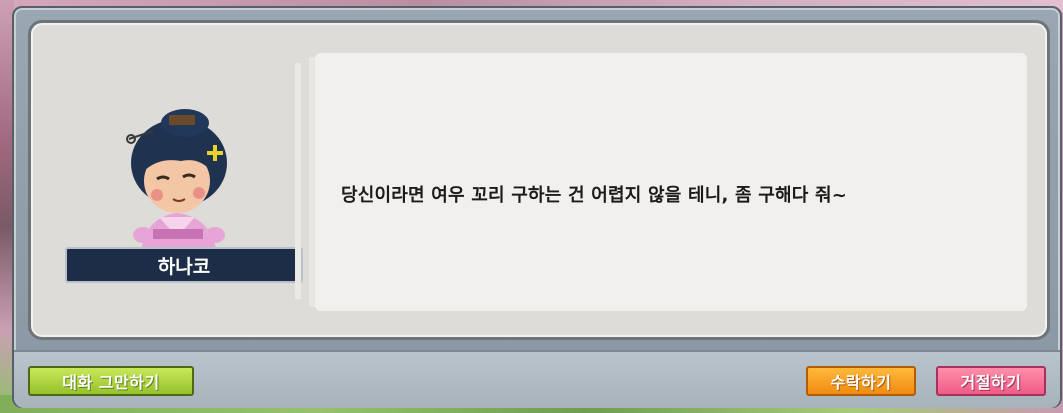  Describe the element at coordinates (184, 265) in the screenshot. I see `npc-name-tag: 하나코` at that location.